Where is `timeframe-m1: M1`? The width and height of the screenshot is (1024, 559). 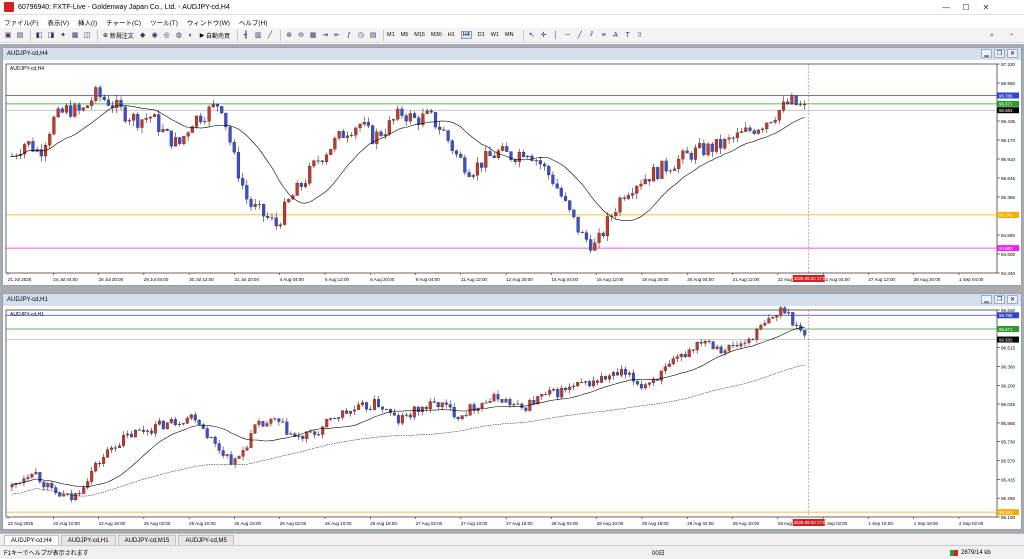
timeframe-m1: M1 is located at coordinates (391, 35).